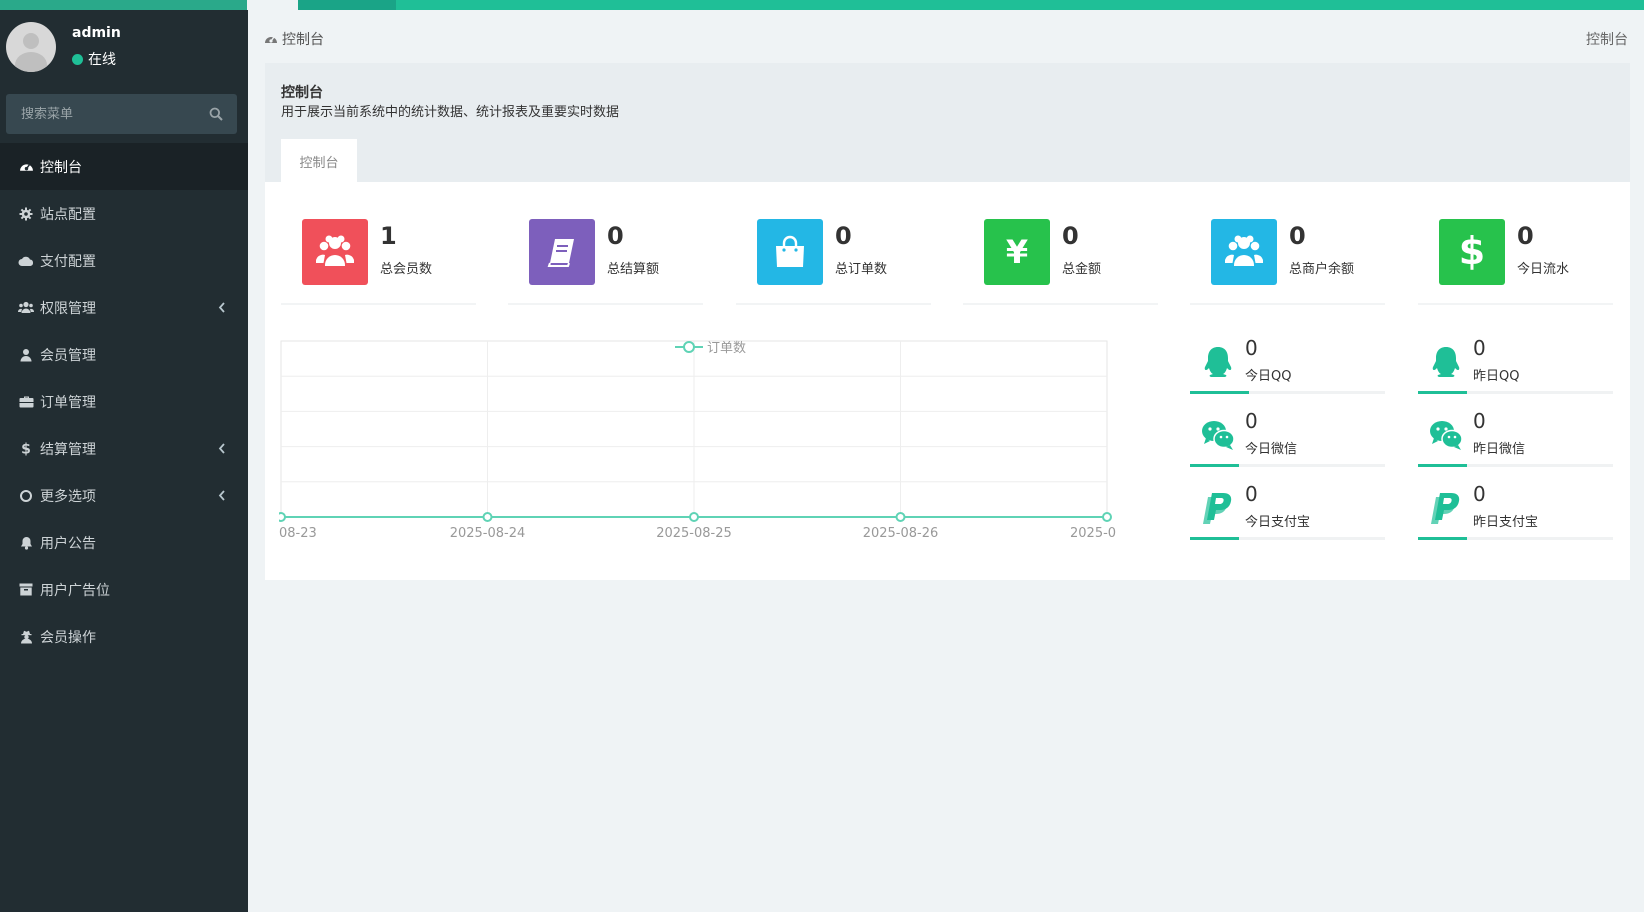  Describe the element at coordinates (302, 93) in the screenshot. I see `panel-title: 控制台` at that location.